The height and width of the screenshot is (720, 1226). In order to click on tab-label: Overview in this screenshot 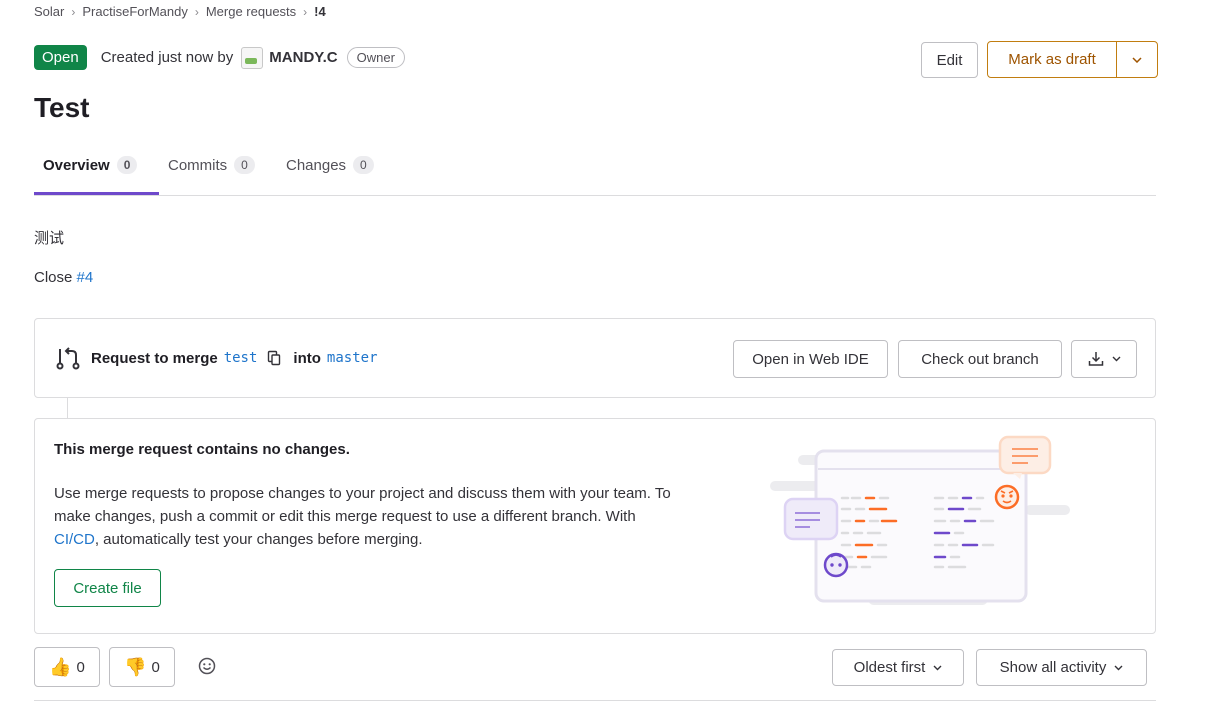, I will do `click(76, 165)`.